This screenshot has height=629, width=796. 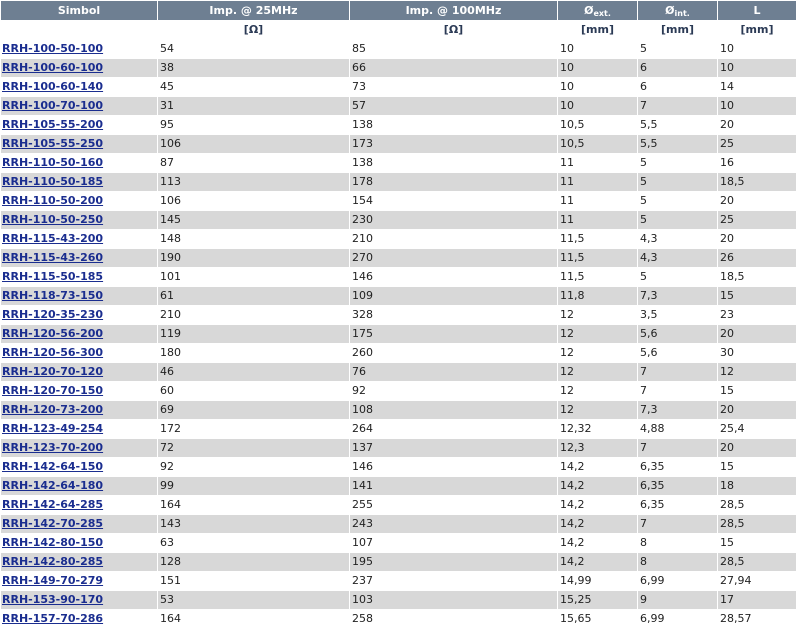 I want to click on cell-simbol: RRH-100-60-140, so click(x=79, y=87).